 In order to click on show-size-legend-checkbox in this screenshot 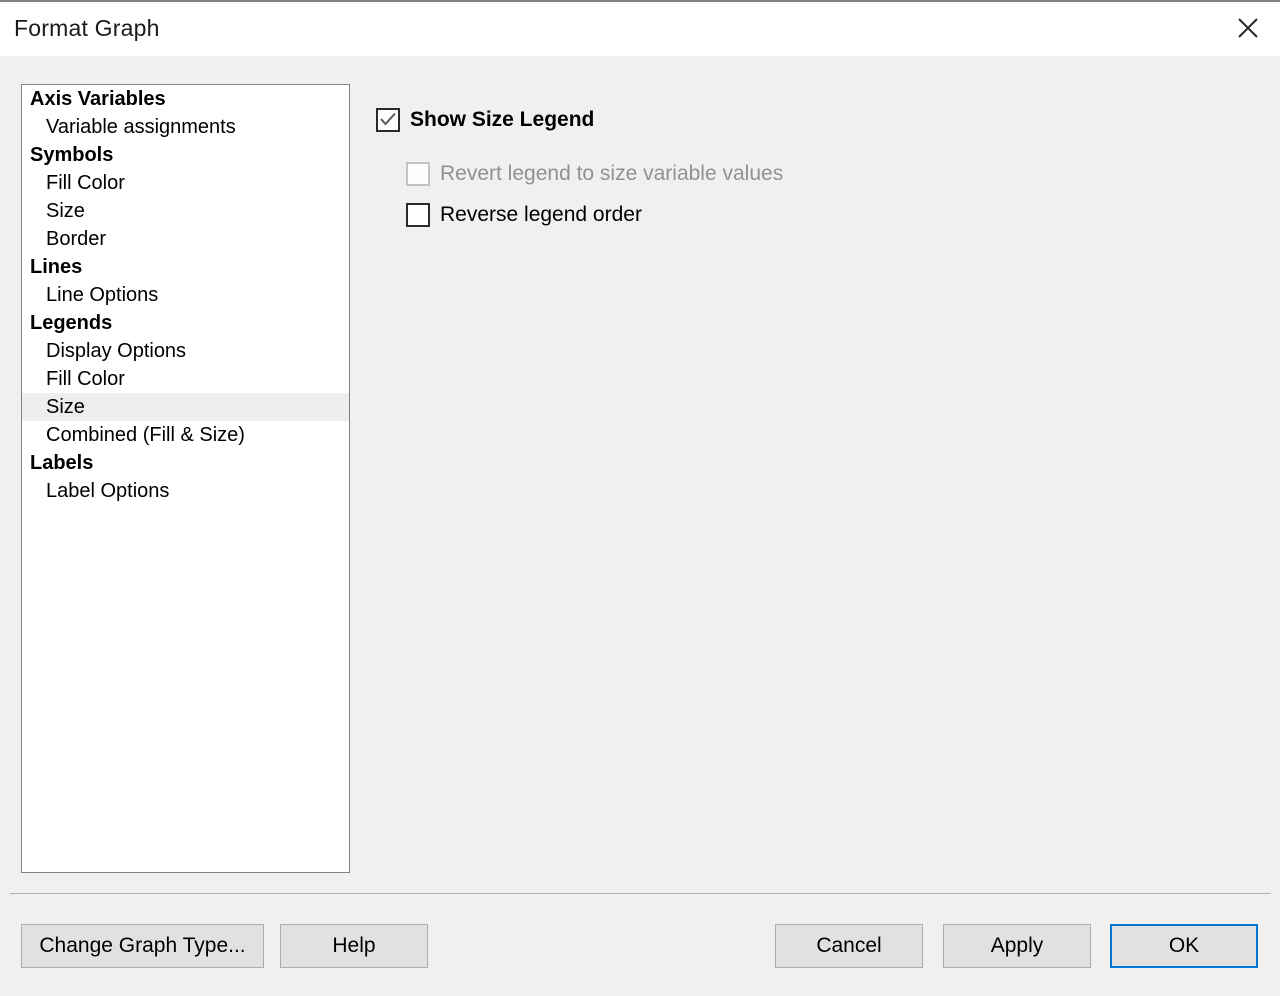, I will do `click(388, 120)`.